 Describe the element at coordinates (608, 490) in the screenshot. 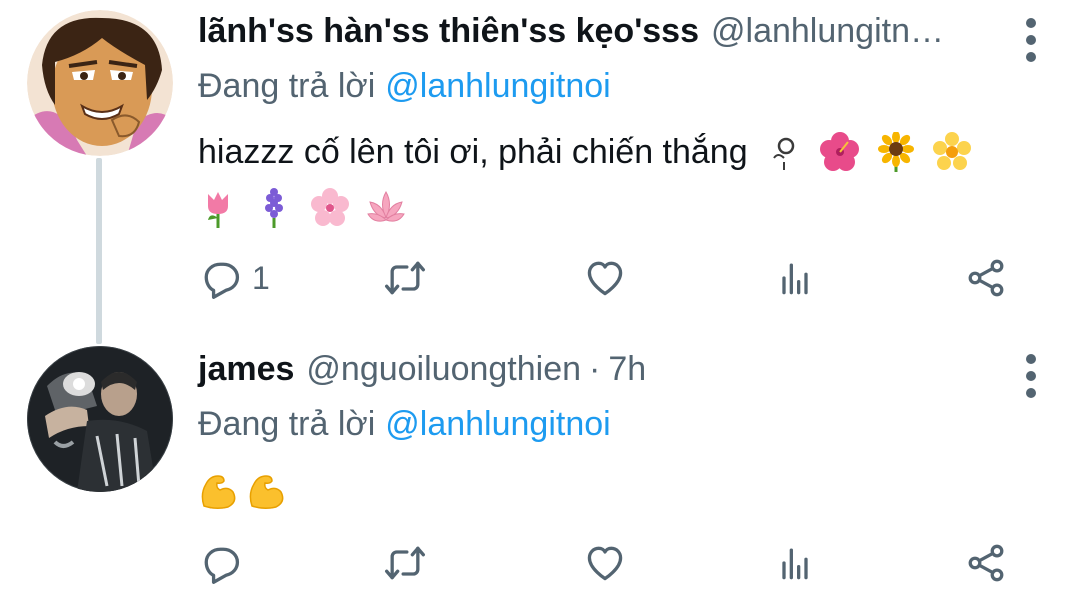

I see `tweet-text` at that location.